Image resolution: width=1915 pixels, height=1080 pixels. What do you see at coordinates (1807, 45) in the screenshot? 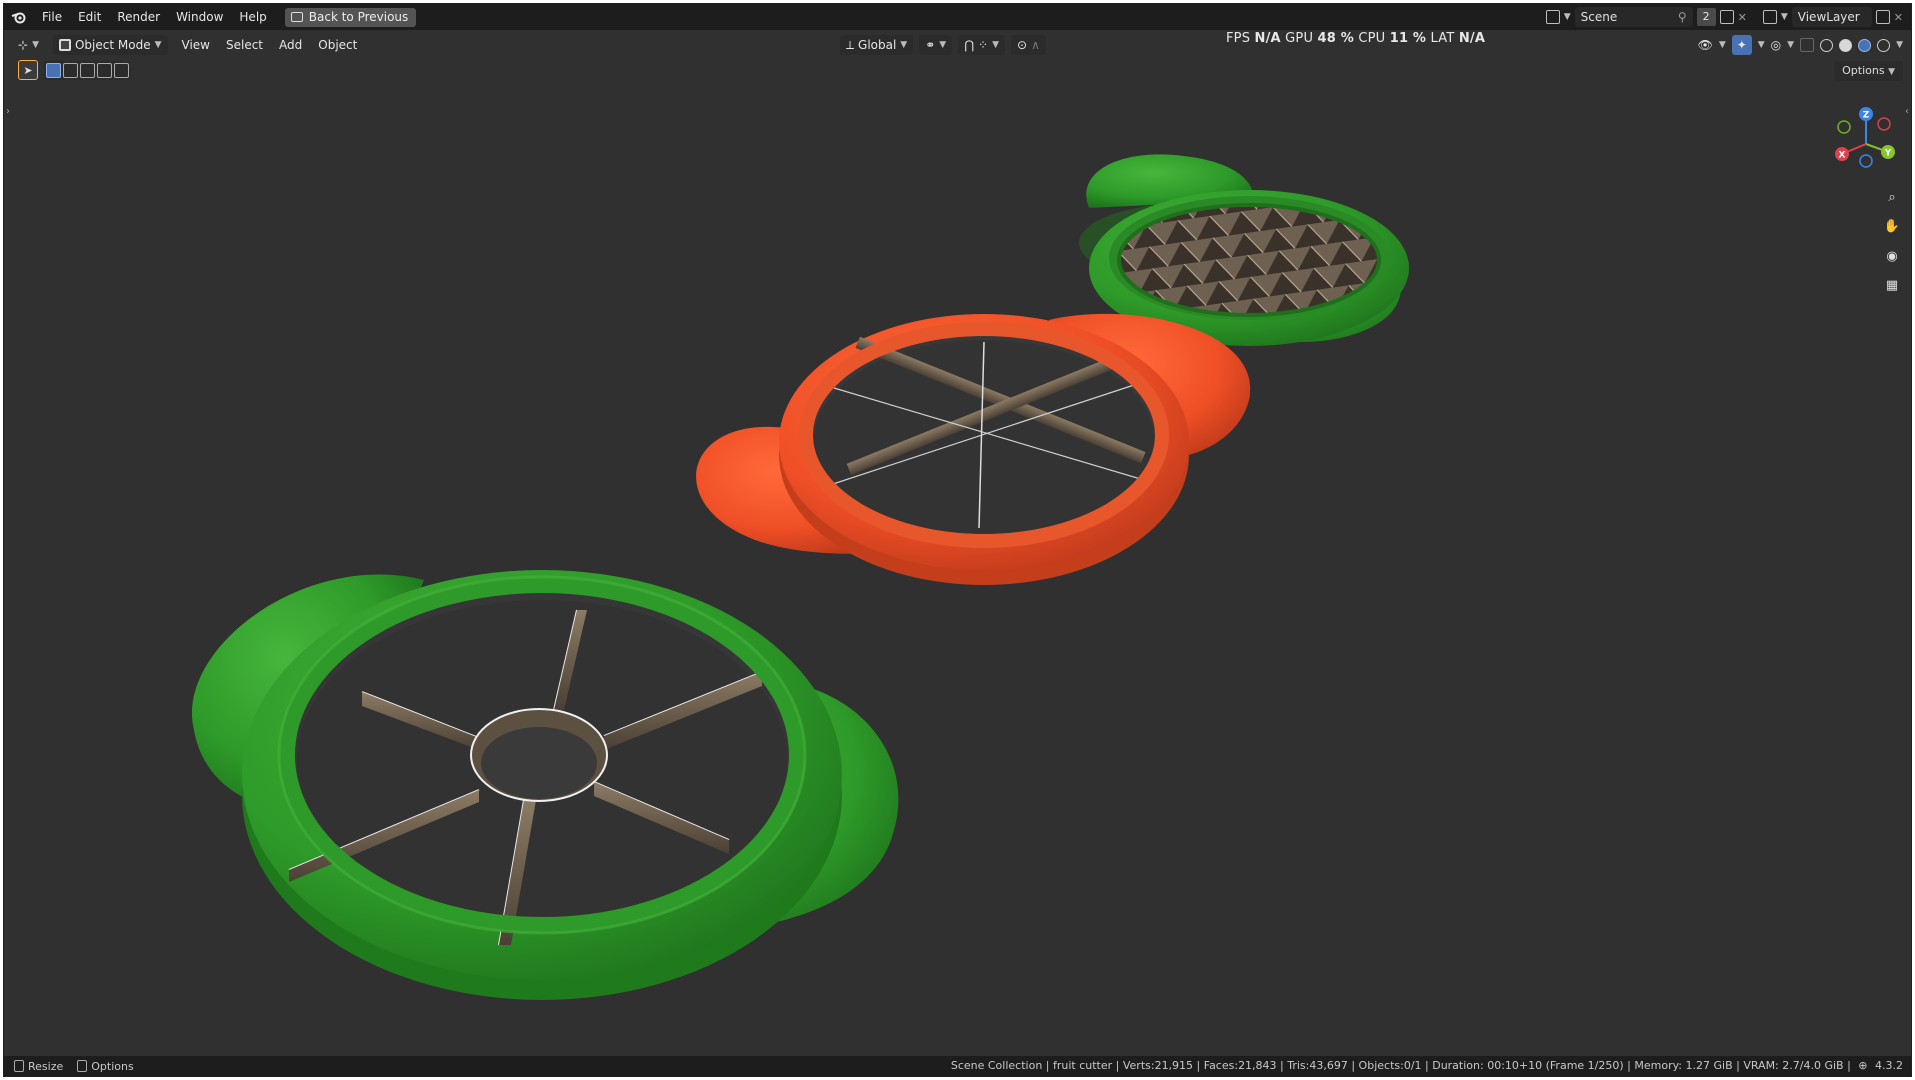
I see `xray-icon` at bounding box center [1807, 45].